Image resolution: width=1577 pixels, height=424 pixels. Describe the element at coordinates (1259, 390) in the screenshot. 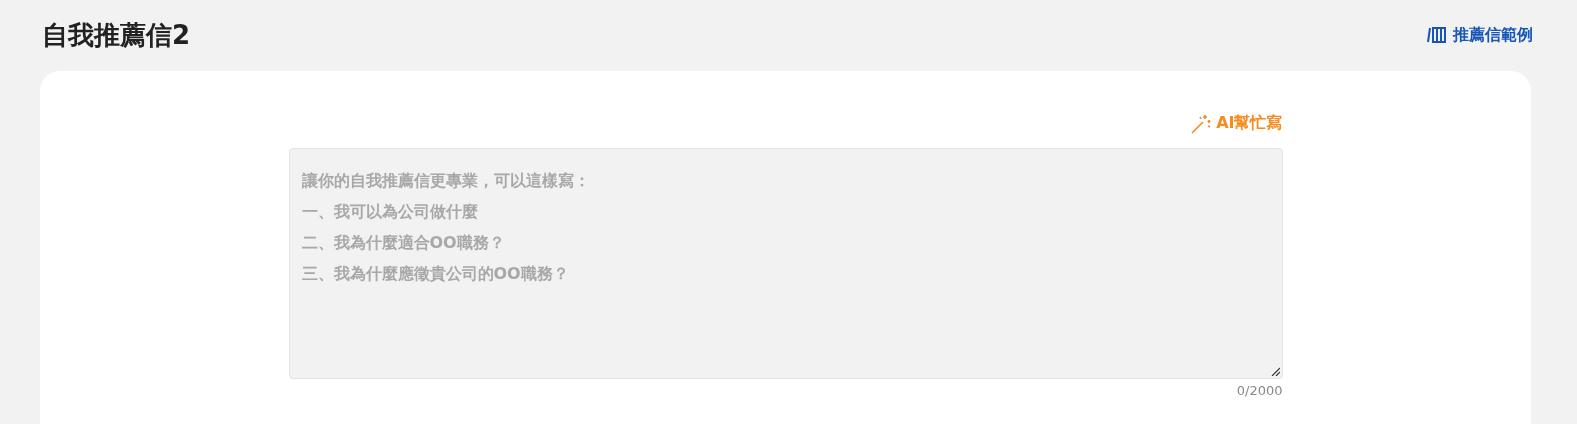

I see `char-count: 0/2000` at that location.